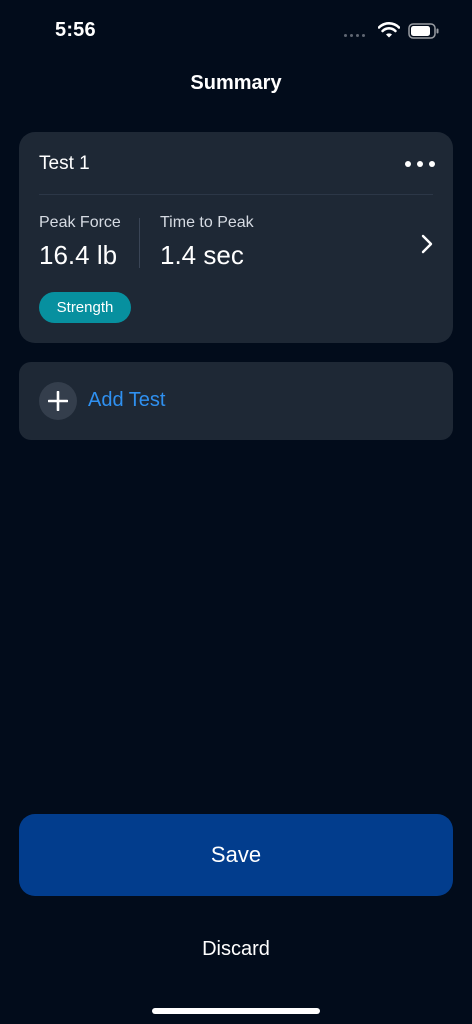 This screenshot has height=1024, width=472. Describe the element at coordinates (236, 949) in the screenshot. I see `discard-button: Discard` at that location.